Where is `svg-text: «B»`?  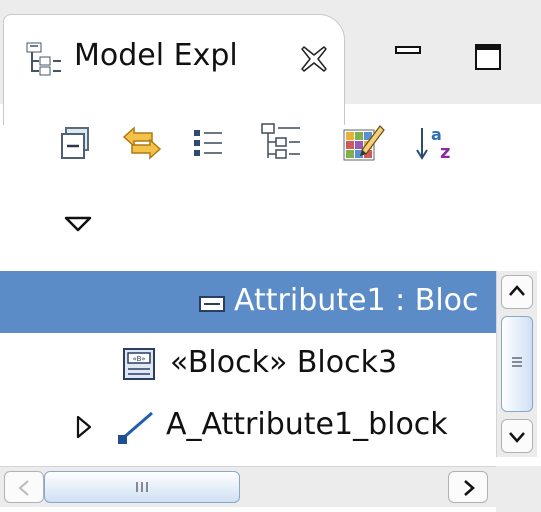
svg-text: «B» is located at coordinates (138, 359).